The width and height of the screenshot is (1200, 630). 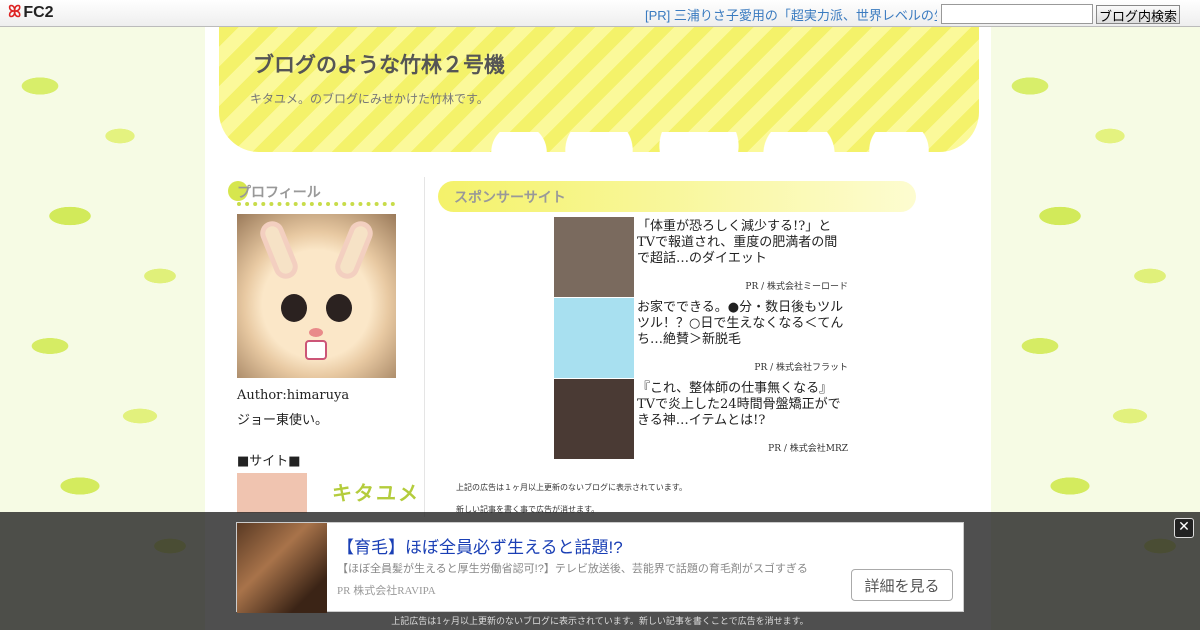 What do you see at coordinates (1017, 14) in the screenshot?
I see `blog-search-input` at bounding box center [1017, 14].